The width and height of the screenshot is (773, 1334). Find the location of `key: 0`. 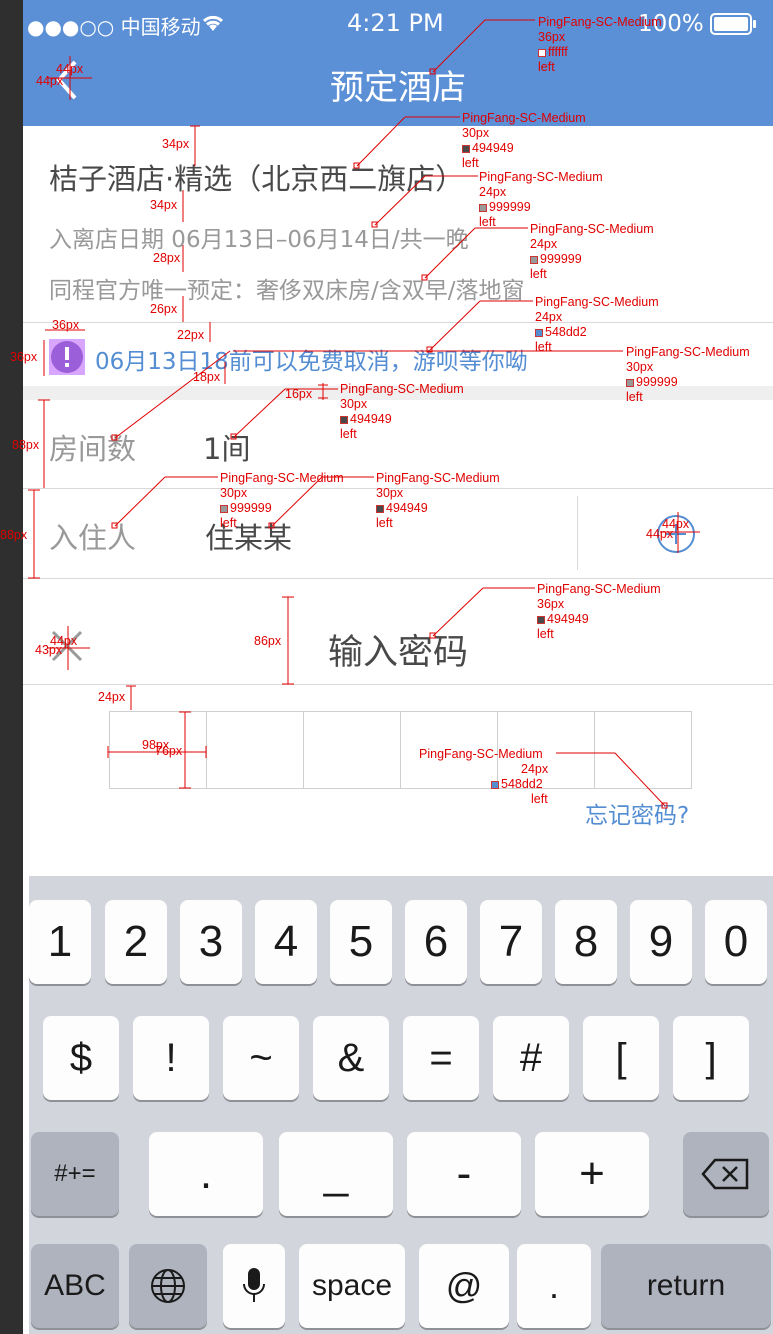

key: 0 is located at coordinates (736, 942).